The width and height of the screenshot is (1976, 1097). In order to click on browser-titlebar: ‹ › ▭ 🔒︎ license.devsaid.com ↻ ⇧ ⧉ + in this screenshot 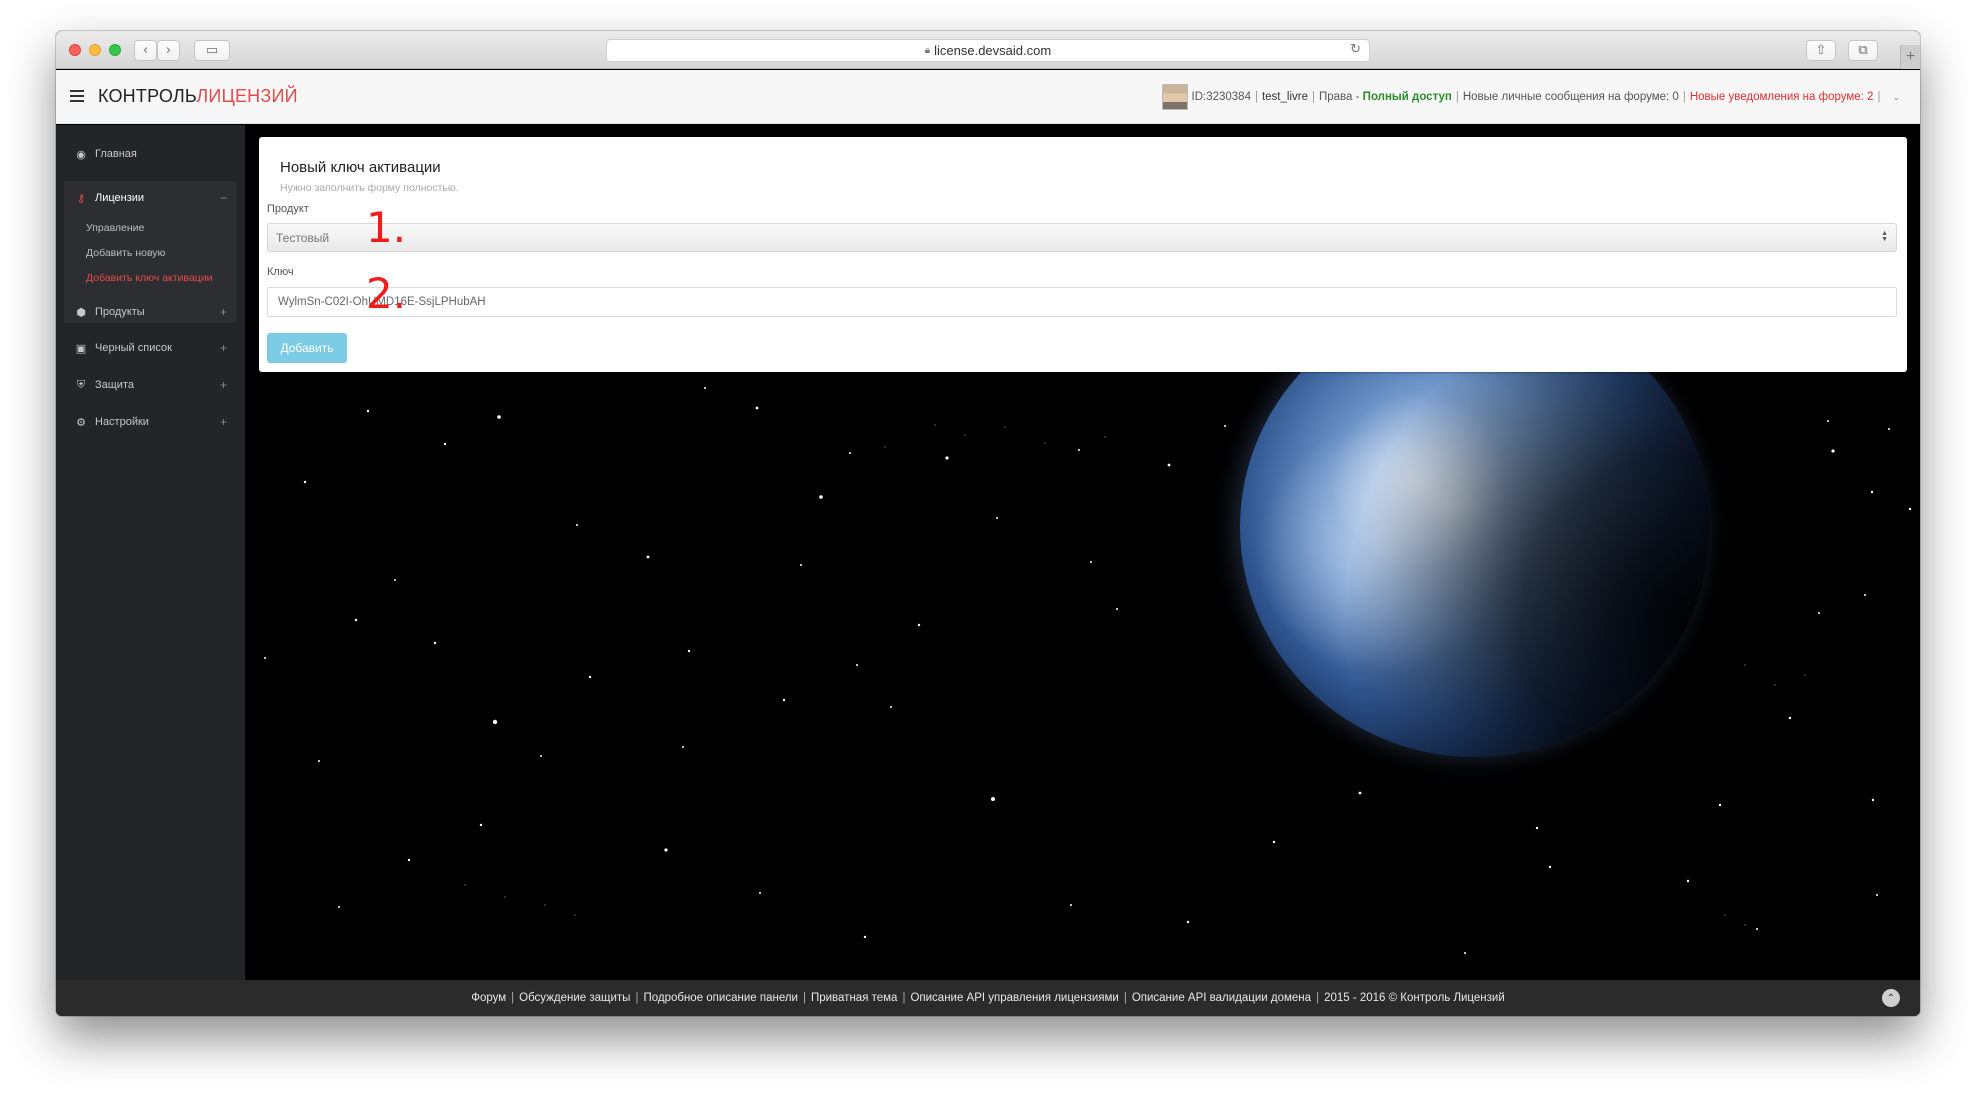, I will do `click(988, 50)`.